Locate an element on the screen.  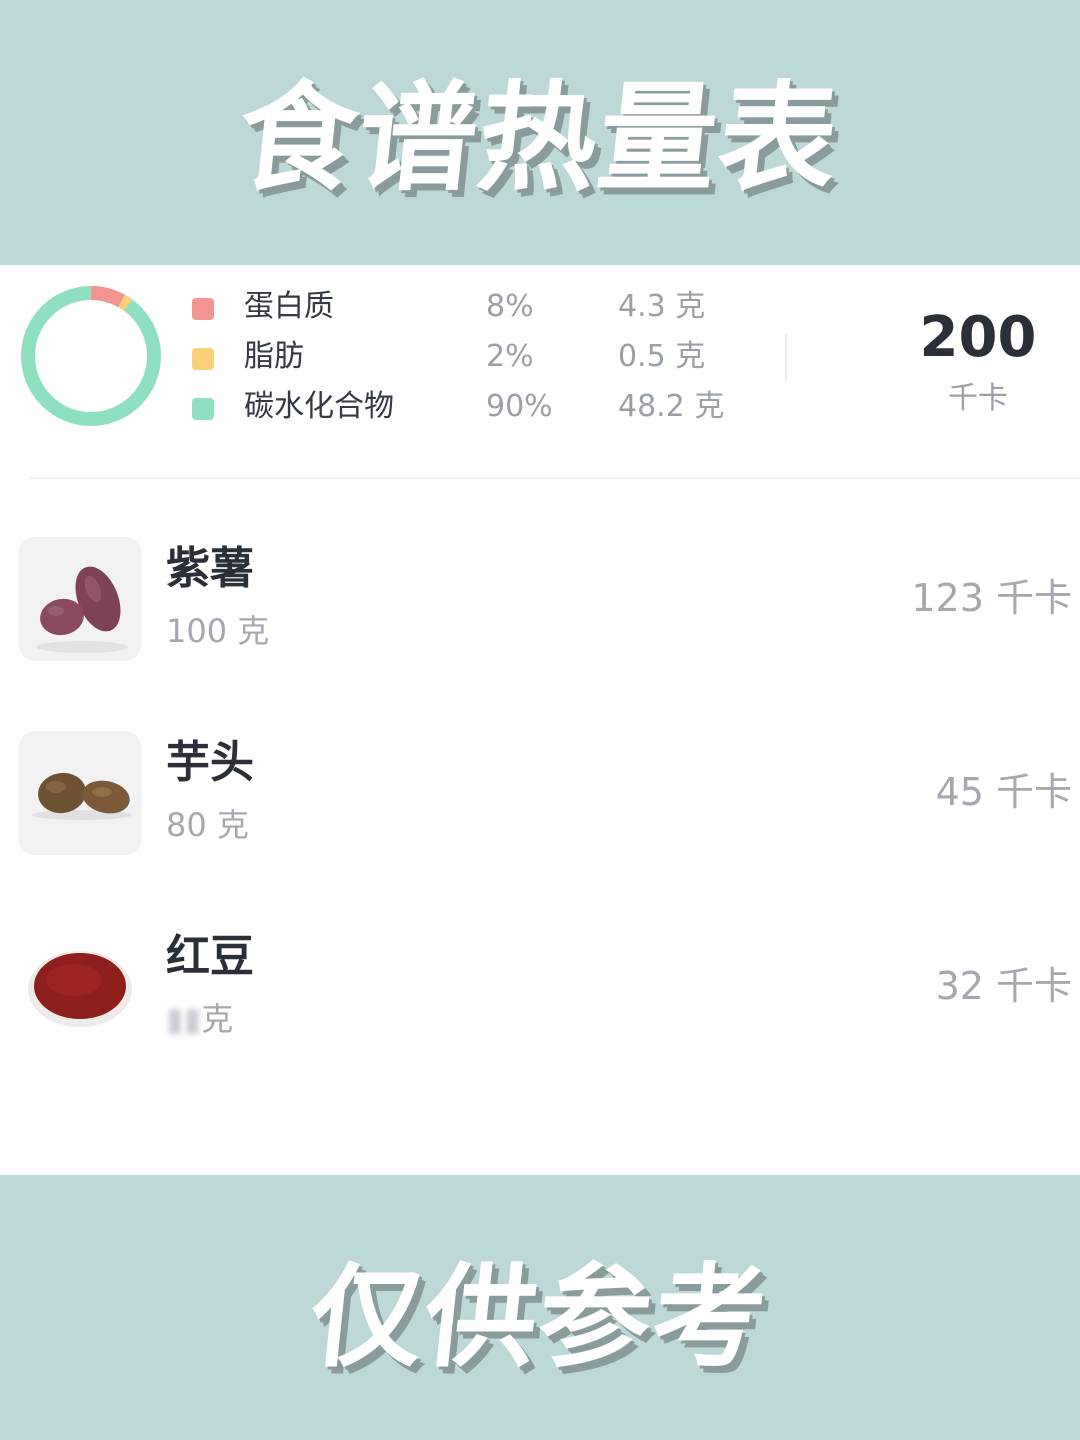
food-item-red-beans: 红豆 ▮▮克 32 千卡 is located at coordinates (540, 987).